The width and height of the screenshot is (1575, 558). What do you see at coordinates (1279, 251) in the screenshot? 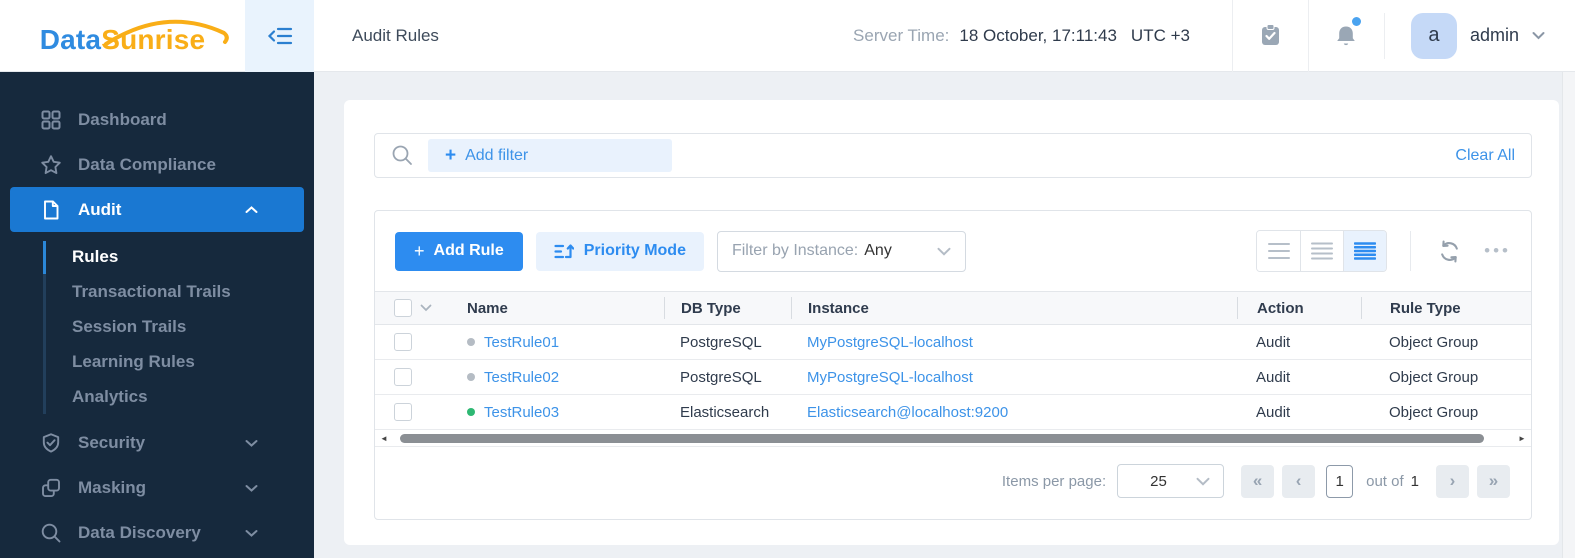
I see `density-comfortable-button` at bounding box center [1279, 251].